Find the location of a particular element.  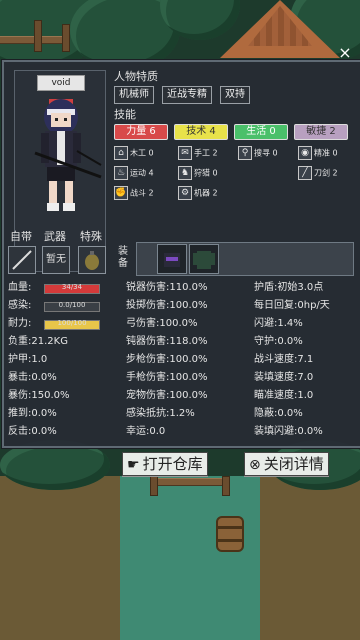

stat-stamina-label: 耐力: is located at coordinates (20, 323).